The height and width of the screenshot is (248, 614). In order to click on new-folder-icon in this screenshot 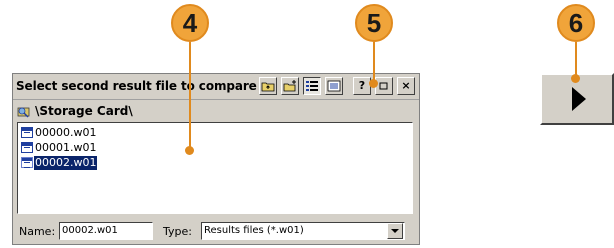, I will do `click(289, 86)`.